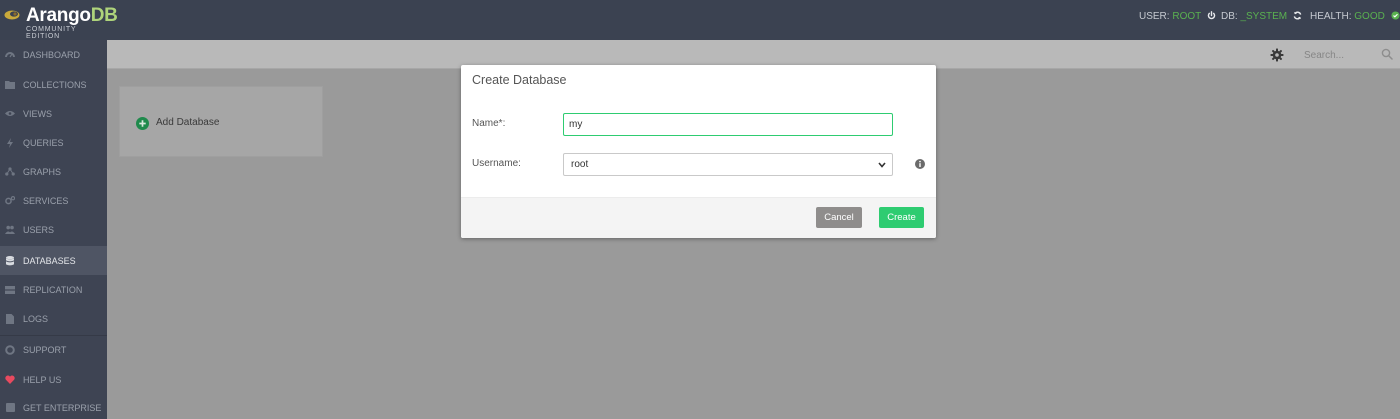  What do you see at coordinates (53, 379) in the screenshot?
I see `sidebar-item-help-us: HELP US` at bounding box center [53, 379].